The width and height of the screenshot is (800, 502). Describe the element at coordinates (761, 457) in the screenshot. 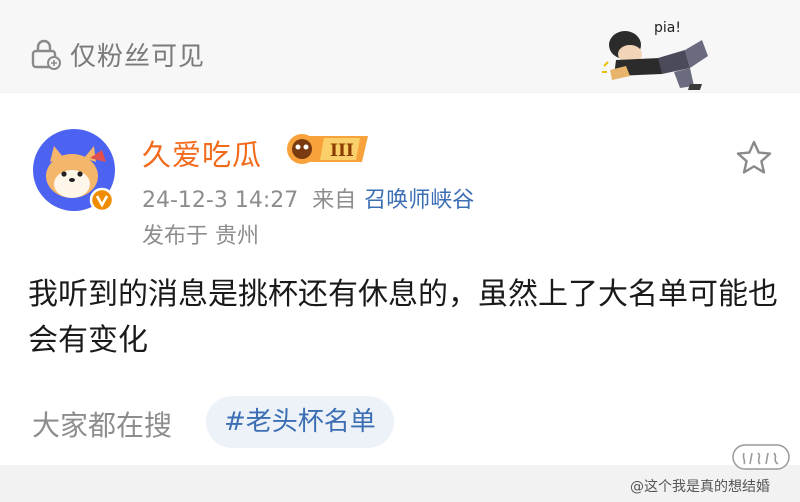

I see `watermark-logo-image` at that location.